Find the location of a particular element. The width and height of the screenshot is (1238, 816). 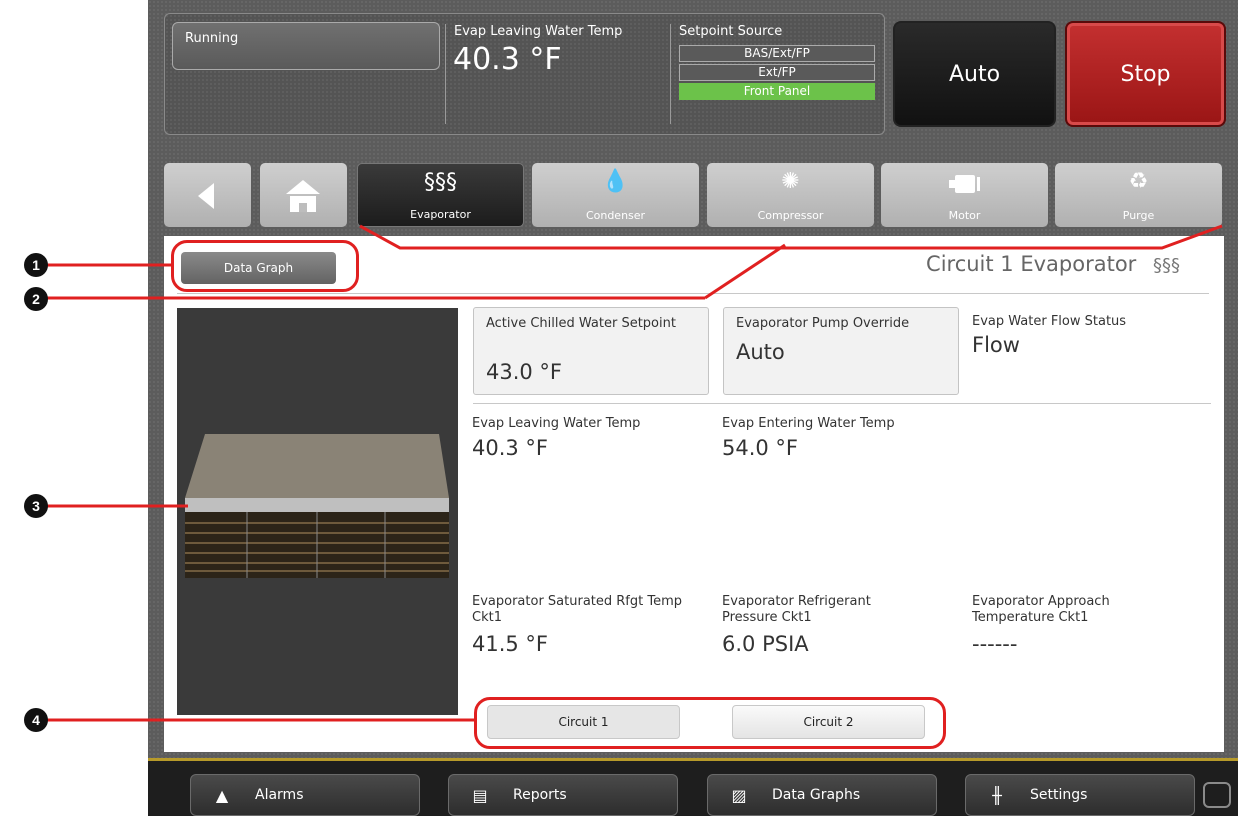

callout-badge-3: 3 is located at coordinates (36, 506).